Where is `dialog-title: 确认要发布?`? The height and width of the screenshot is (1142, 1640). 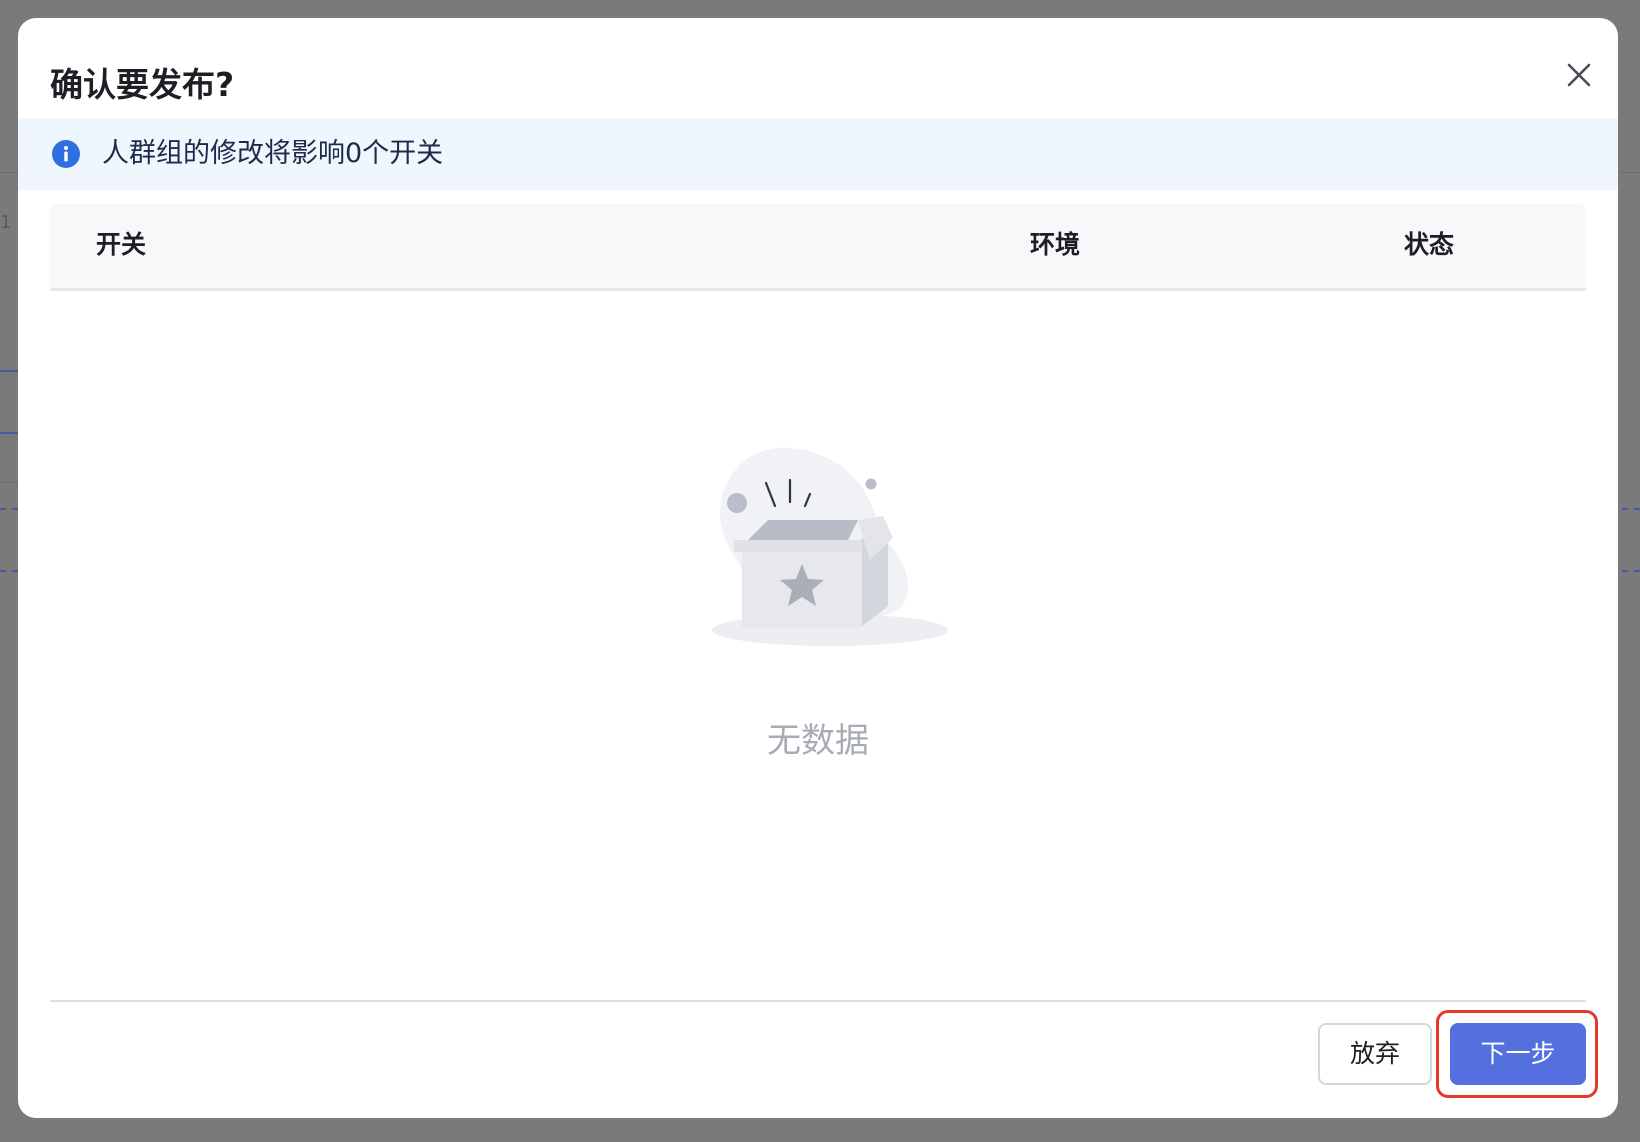 dialog-title: 确认要发布? is located at coordinates (142, 84).